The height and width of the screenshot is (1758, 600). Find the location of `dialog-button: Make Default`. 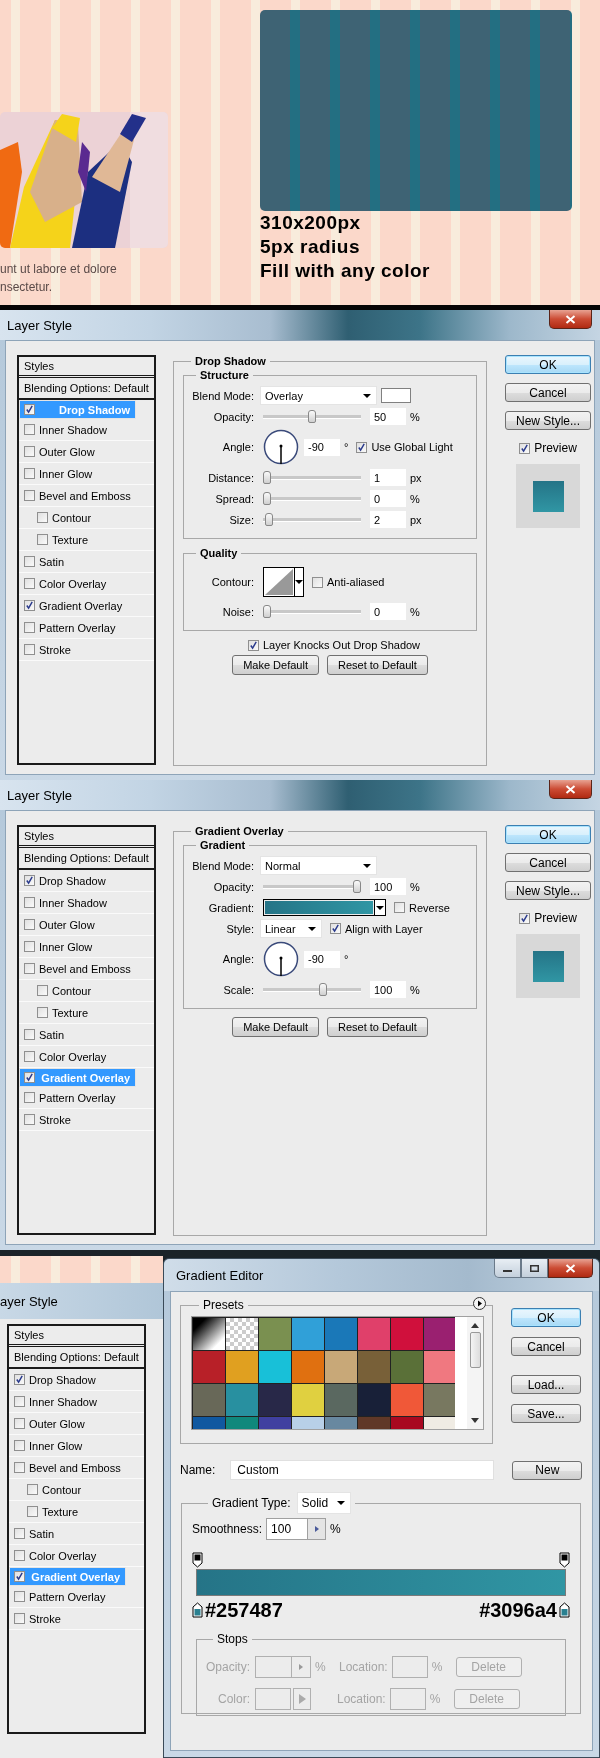

dialog-button: Make Default is located at coordinates (275, 665).